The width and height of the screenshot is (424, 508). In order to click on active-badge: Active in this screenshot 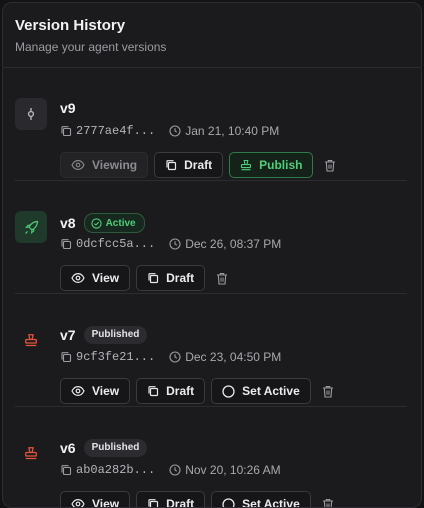, I will do `click(114, 223)`.